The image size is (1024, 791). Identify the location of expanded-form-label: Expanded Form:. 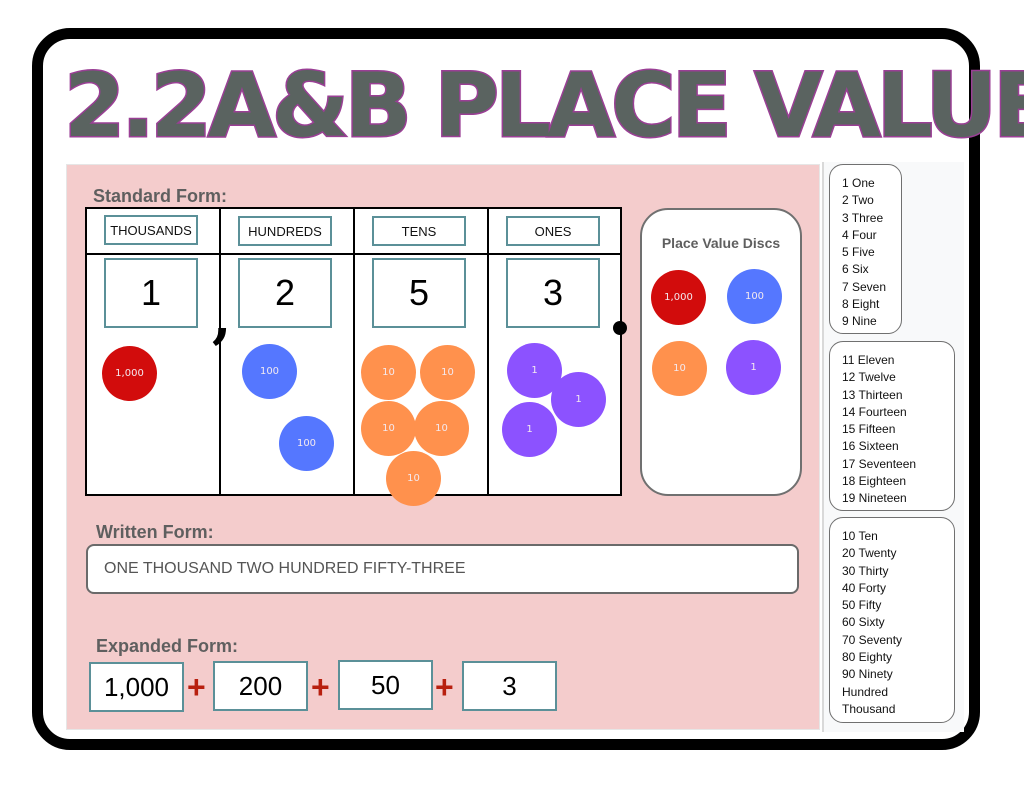
(167, 646).